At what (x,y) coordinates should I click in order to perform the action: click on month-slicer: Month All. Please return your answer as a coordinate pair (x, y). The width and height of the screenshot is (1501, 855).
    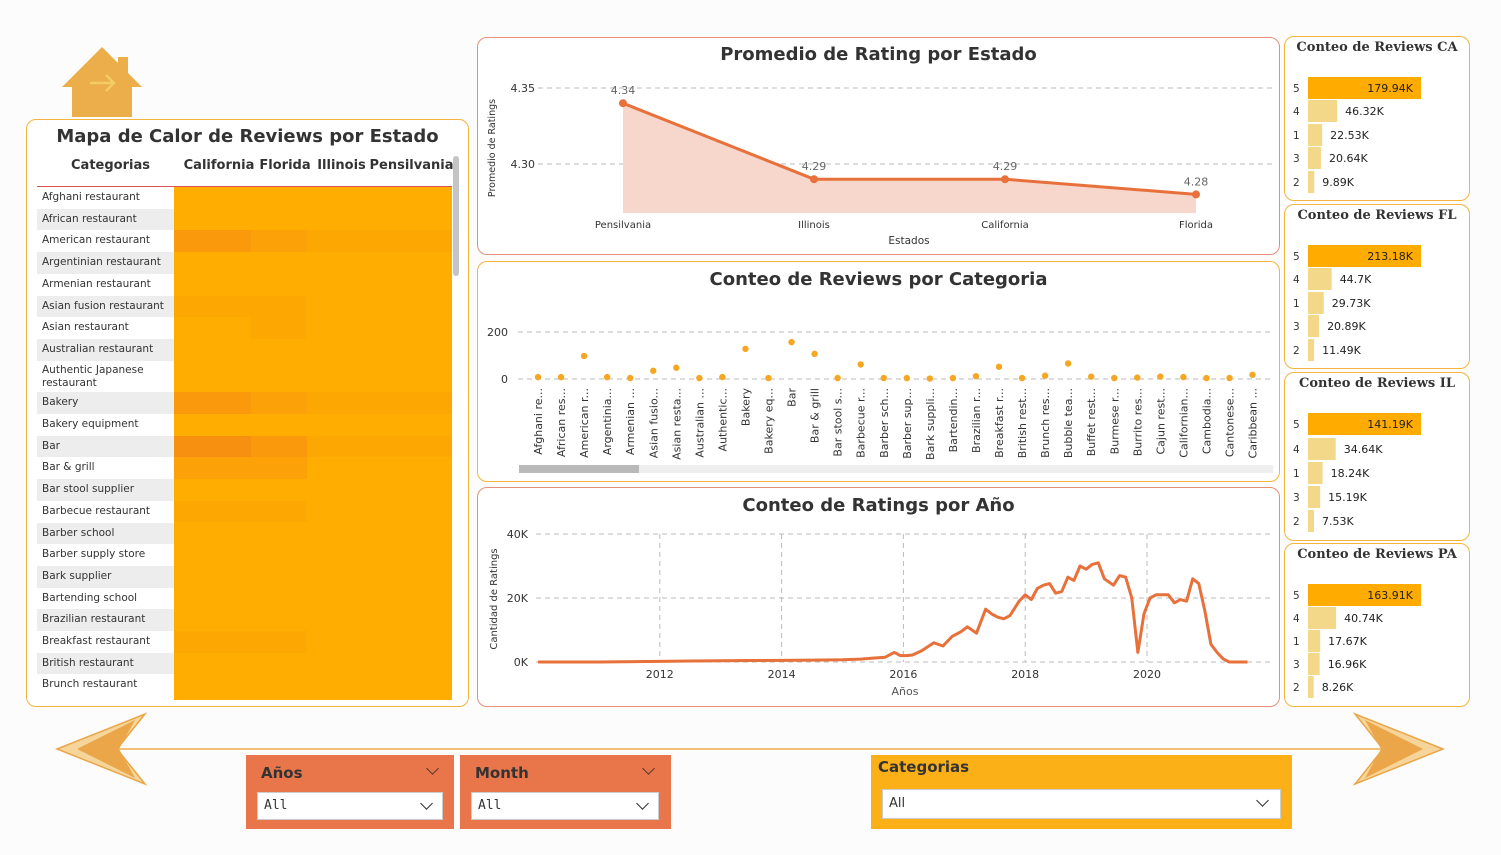
    Looking at the image, I should click on (565, 792).